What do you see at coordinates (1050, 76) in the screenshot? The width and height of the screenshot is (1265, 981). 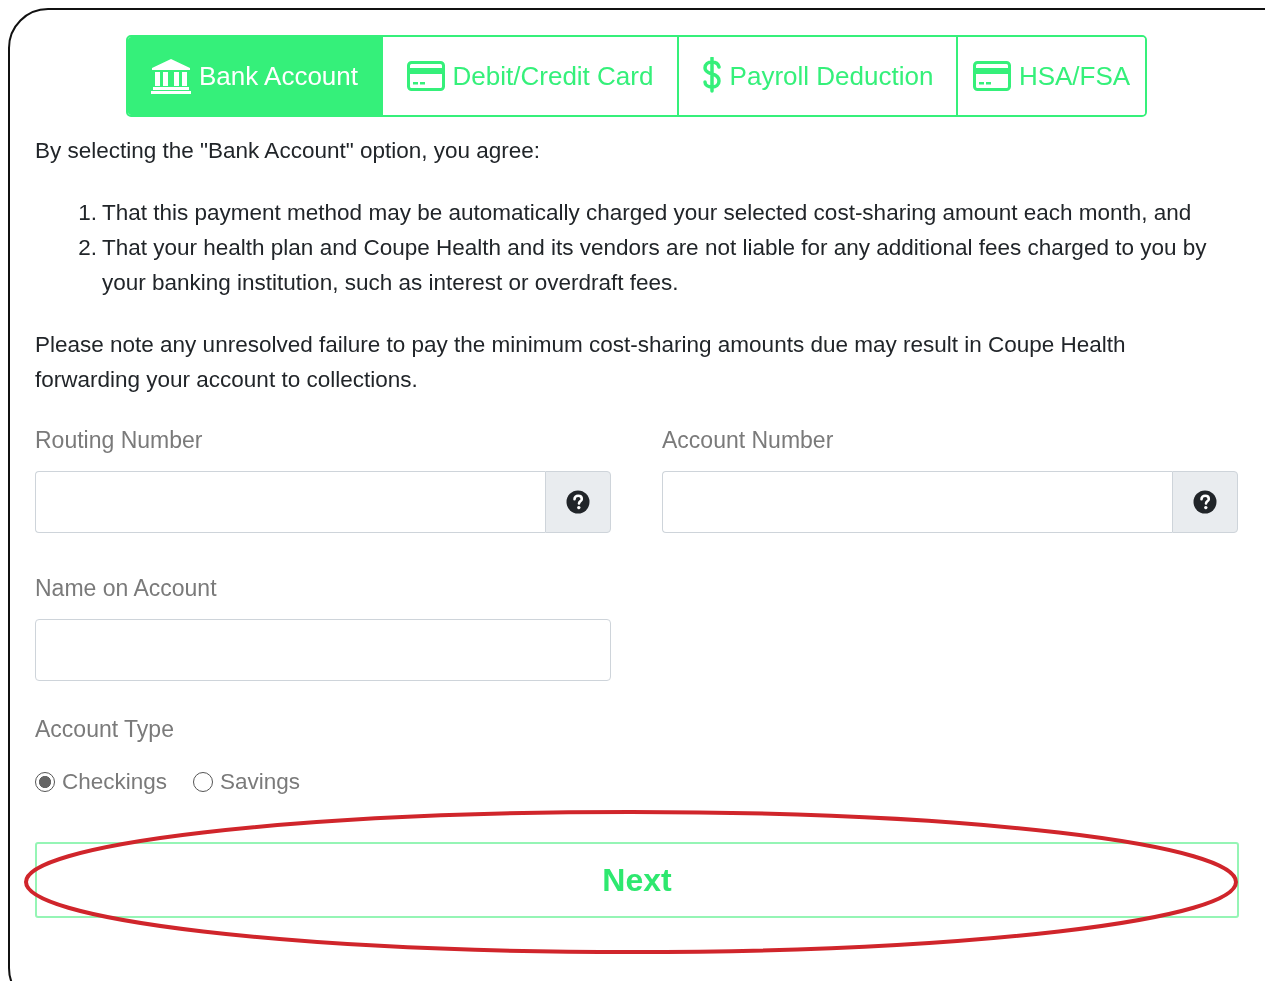 I see `payment-tab: HSA/FSA` at bounding box center [1050, 76].